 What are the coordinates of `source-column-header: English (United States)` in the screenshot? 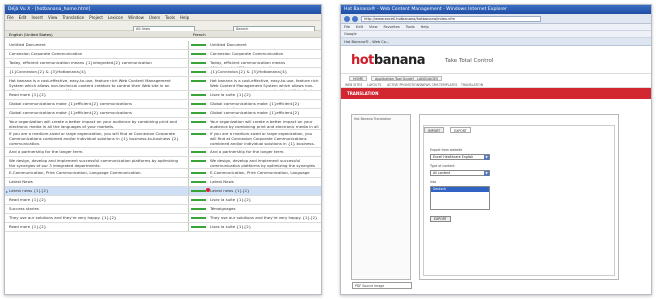 It's located at (31, 34).